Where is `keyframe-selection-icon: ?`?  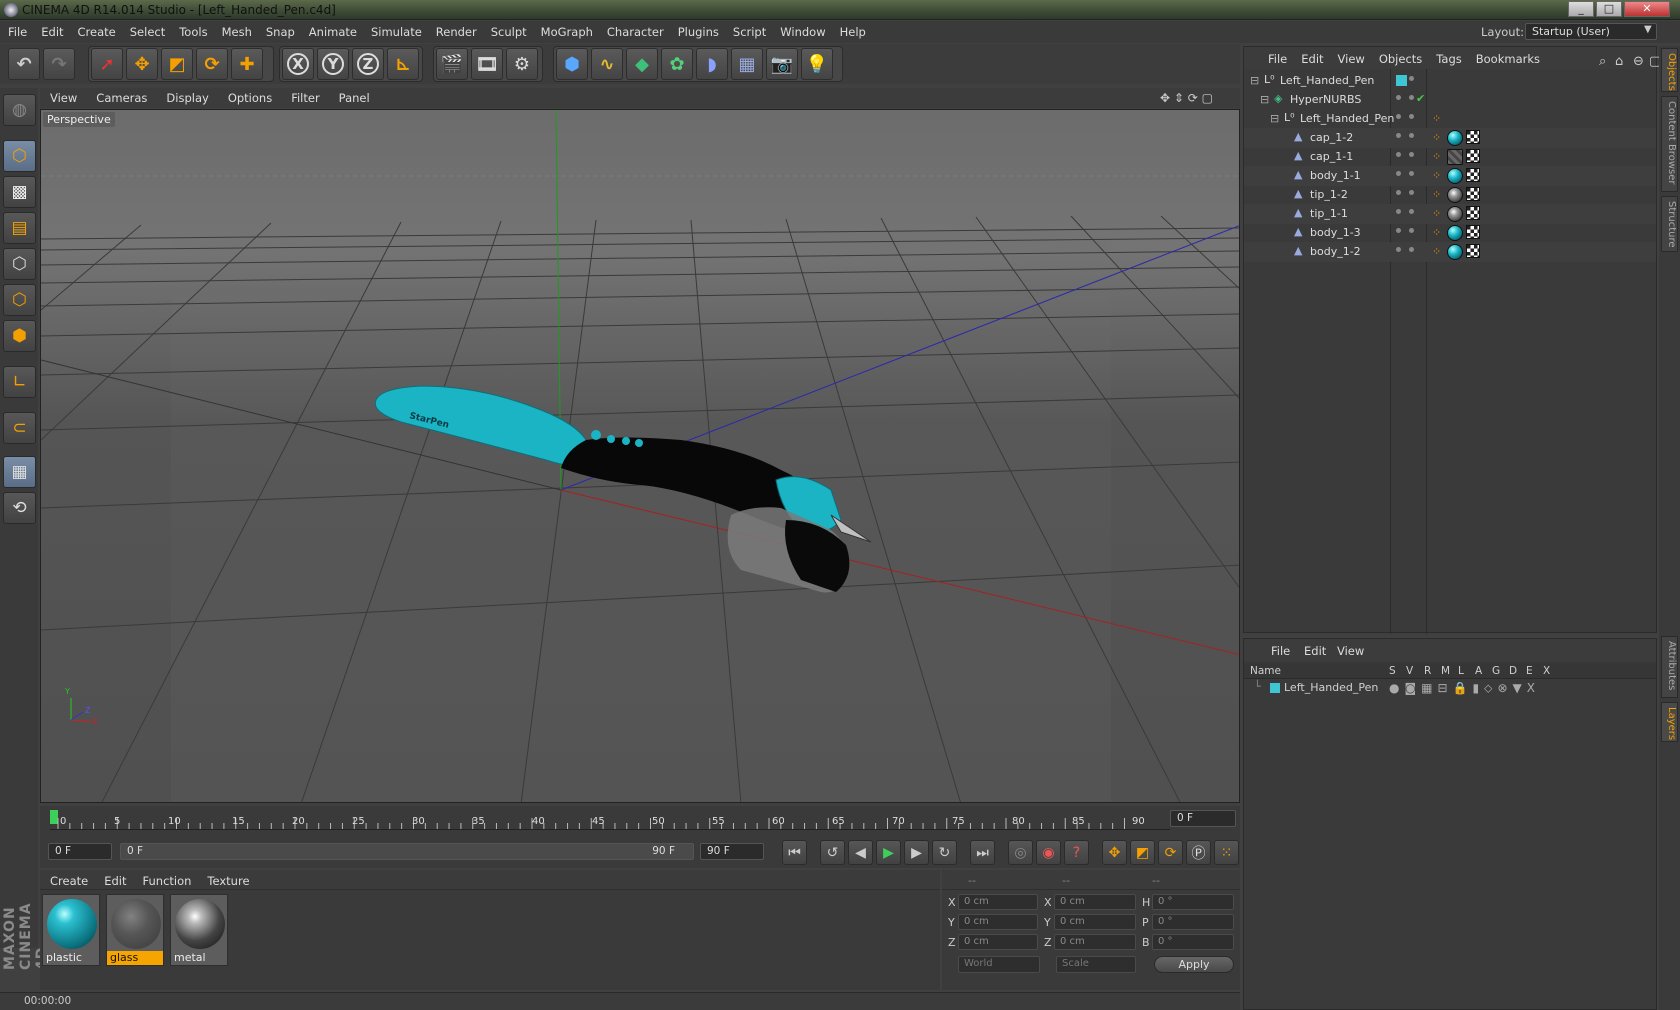
keyframe-selection-icon: ? is located at coordinates (1076, 852).